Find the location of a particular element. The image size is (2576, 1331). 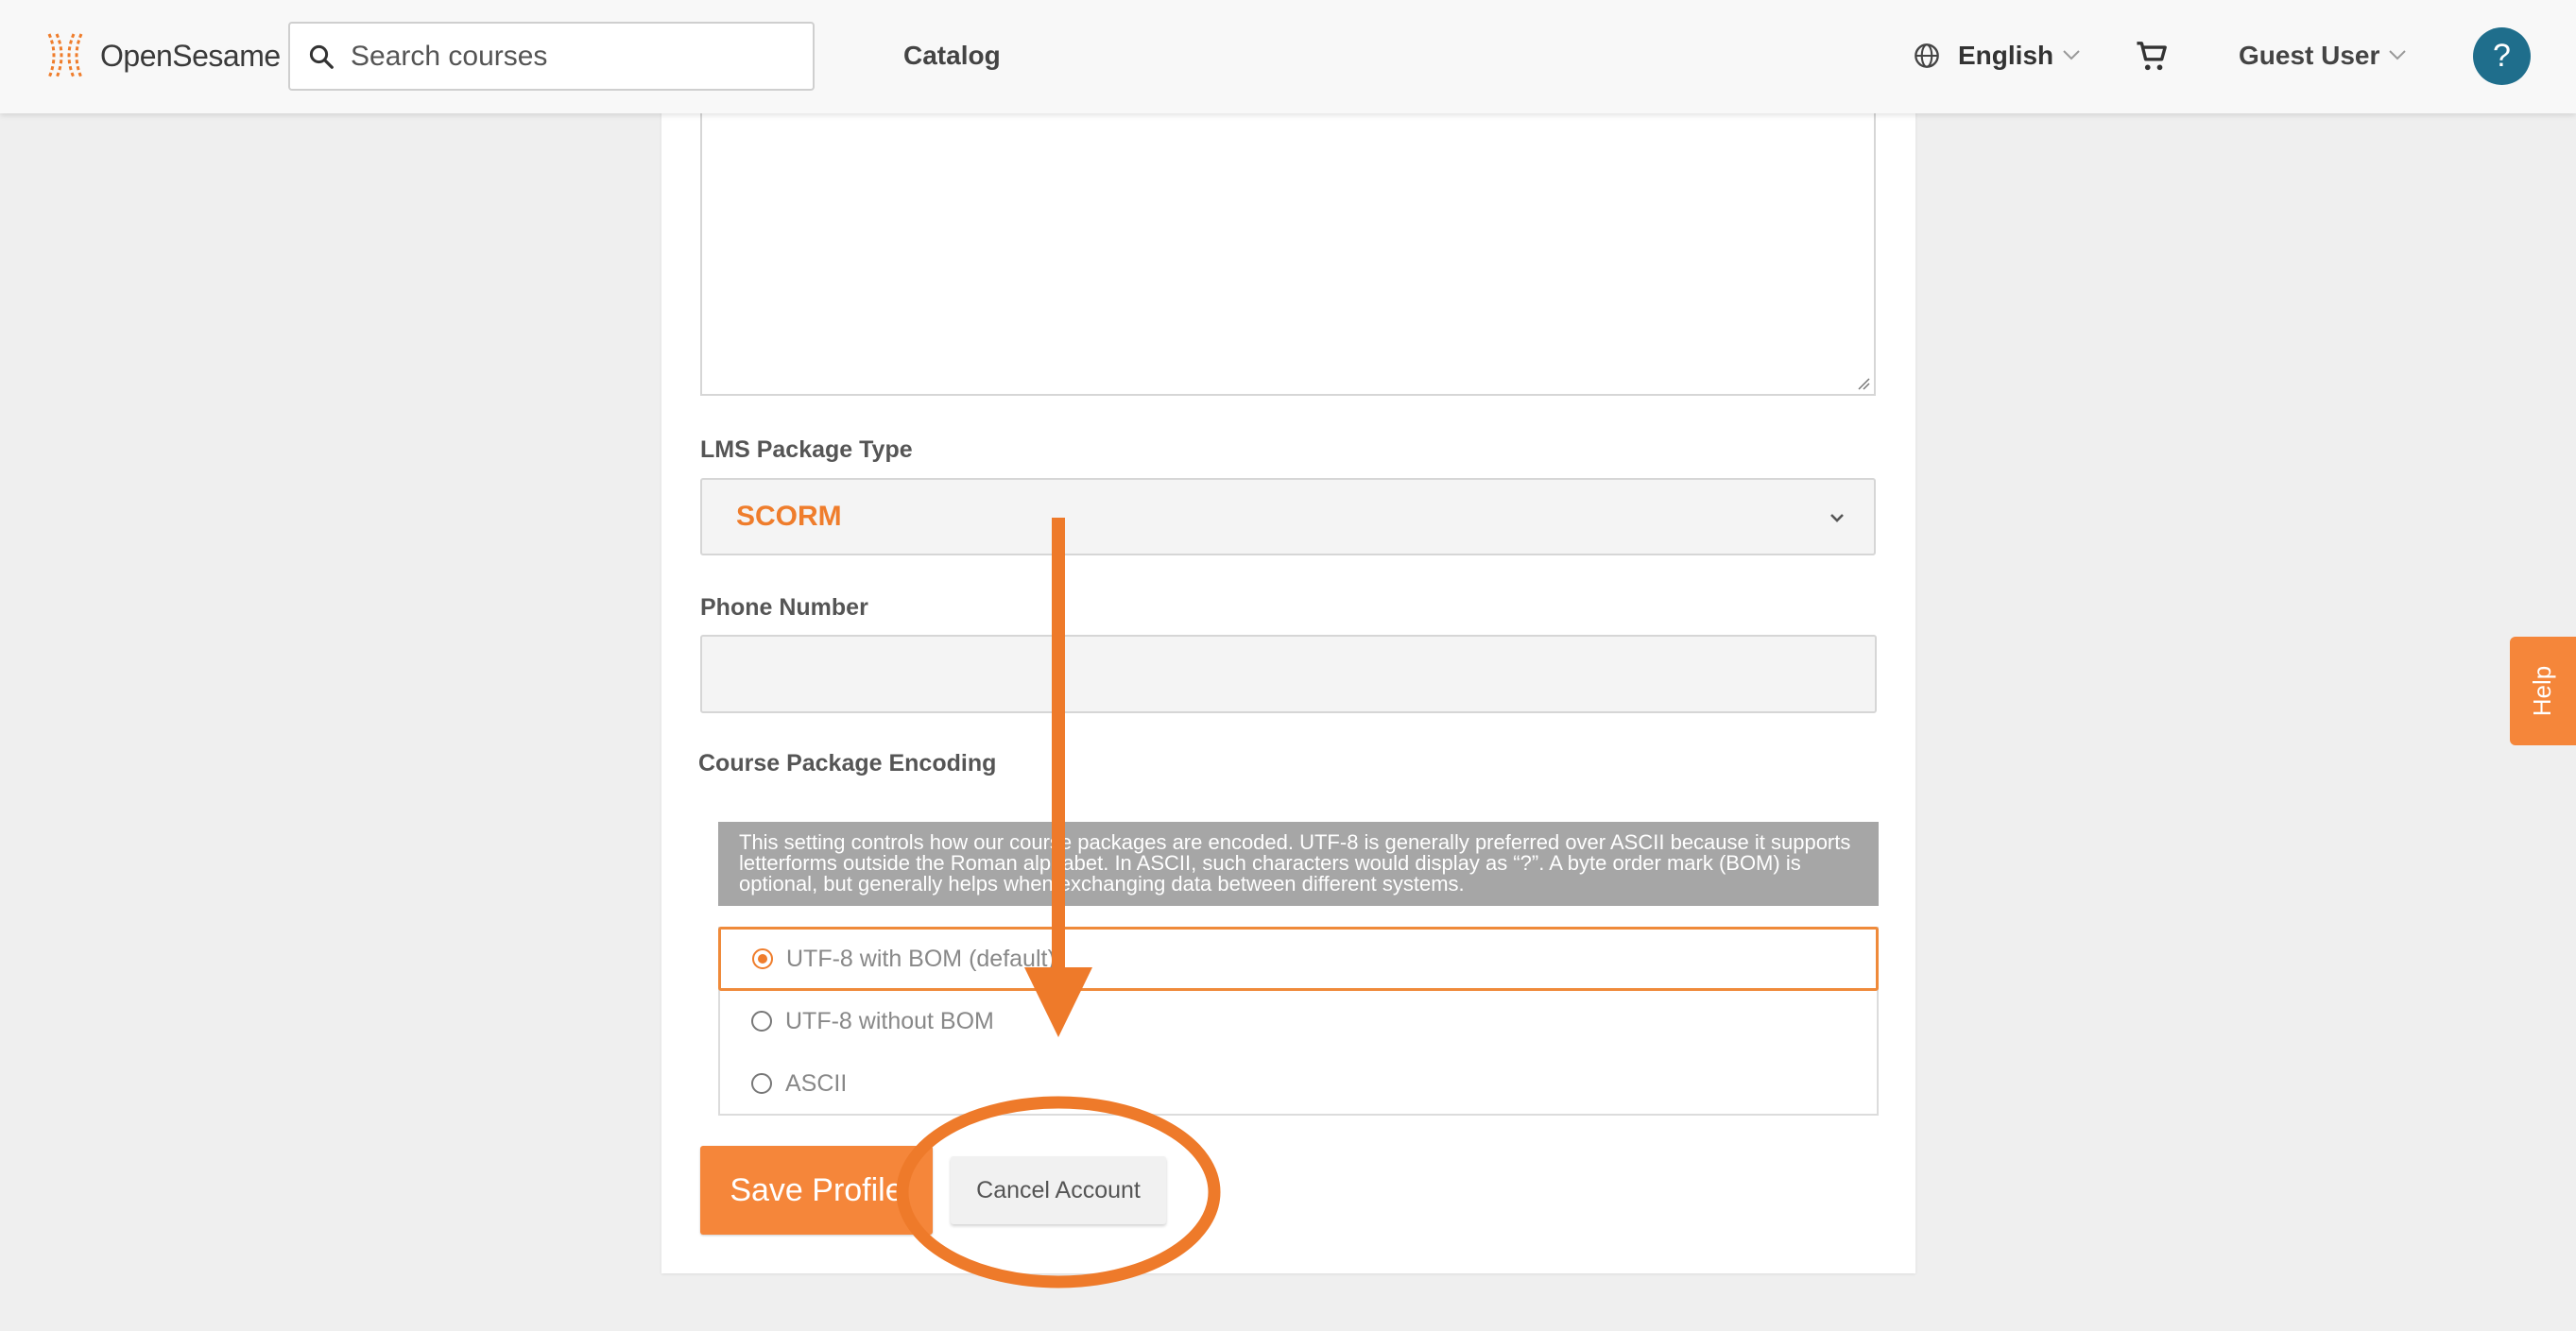

nav-catalog-link: Catalog is located at coordinates (952, 56).